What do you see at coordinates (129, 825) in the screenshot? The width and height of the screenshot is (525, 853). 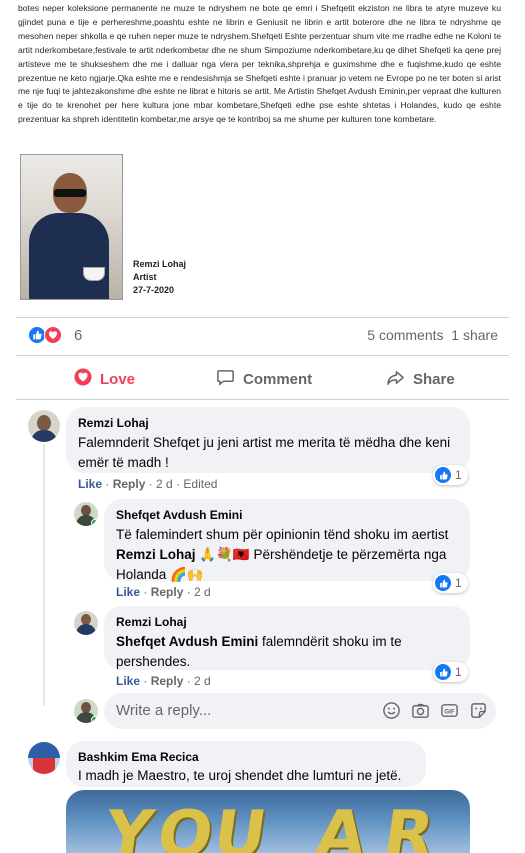 I see `gif-letter: Y` at bounding box center [129, 825].